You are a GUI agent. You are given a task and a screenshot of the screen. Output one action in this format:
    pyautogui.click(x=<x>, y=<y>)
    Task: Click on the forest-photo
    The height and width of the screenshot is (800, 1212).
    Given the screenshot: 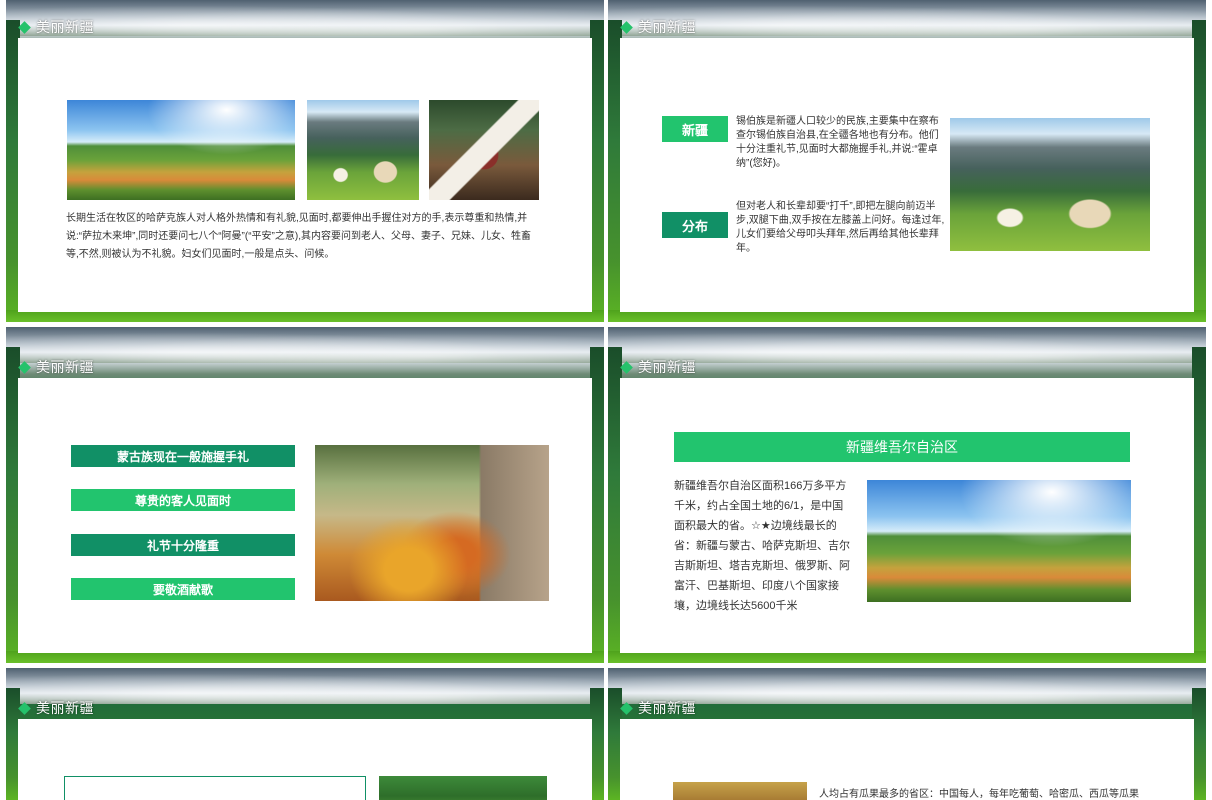 What is the action you would take?
    pyautogui.click(x=463, y=788)
    